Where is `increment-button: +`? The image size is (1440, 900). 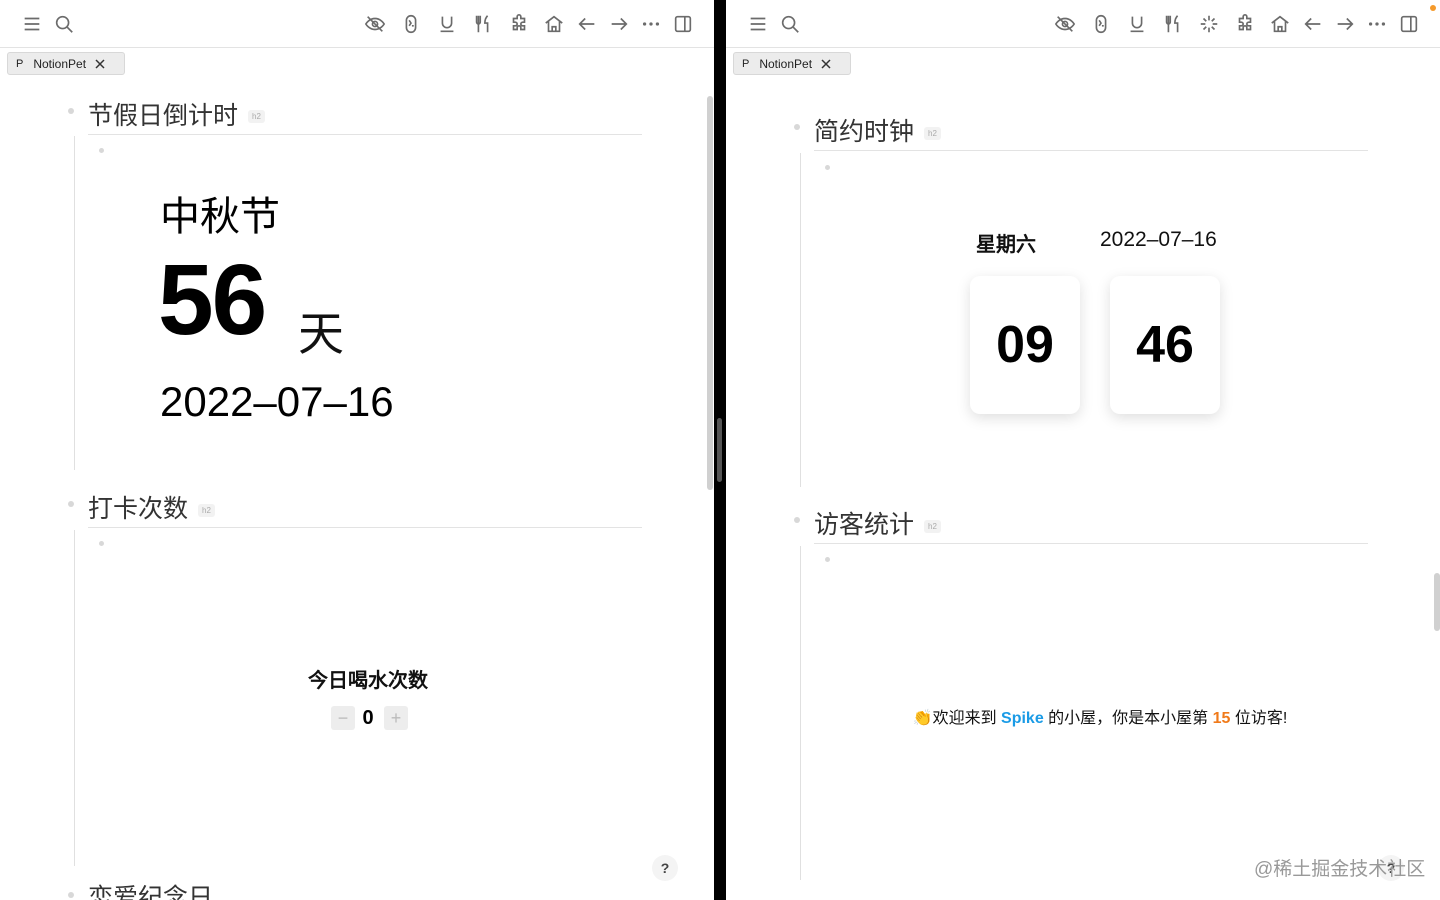
increment-button: + is located at coordinates (396, 718).